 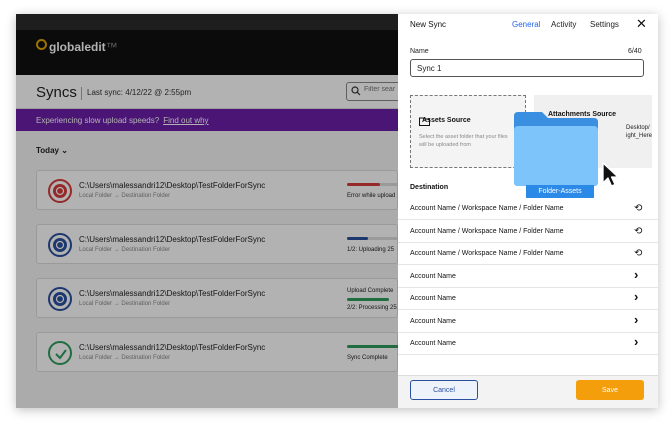 What do you see at coordinates (639, 136) in the screenshot?
I see `attachments-path-line2: ight_Here` at bounding box center [639, 136].